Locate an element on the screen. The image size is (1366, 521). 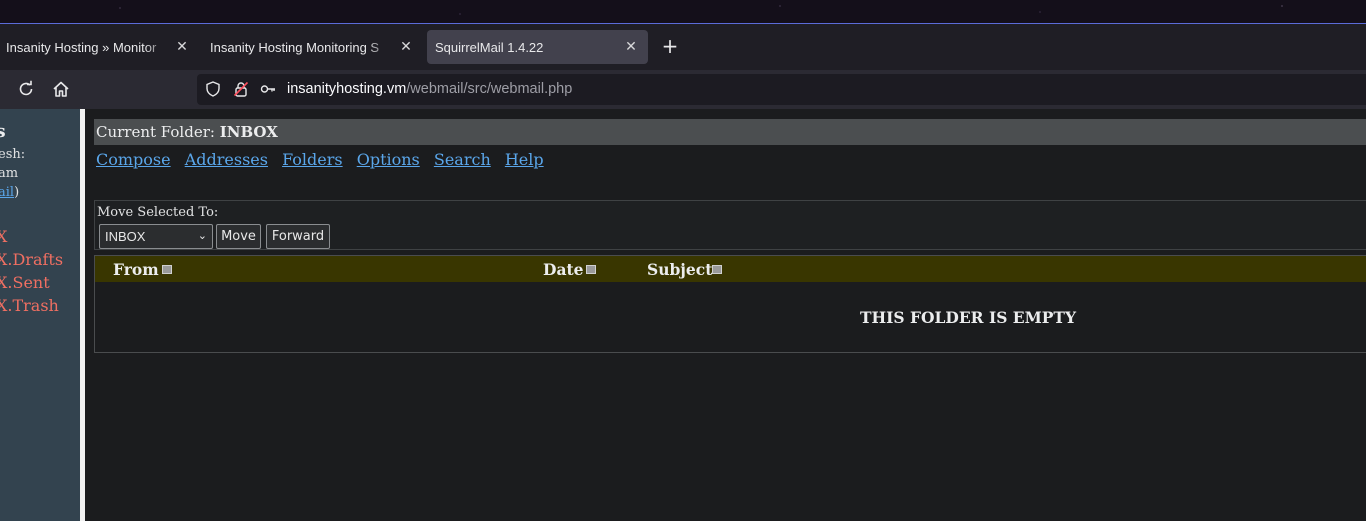
folder-sent: X.Sent is located at coordinates (25, 282).